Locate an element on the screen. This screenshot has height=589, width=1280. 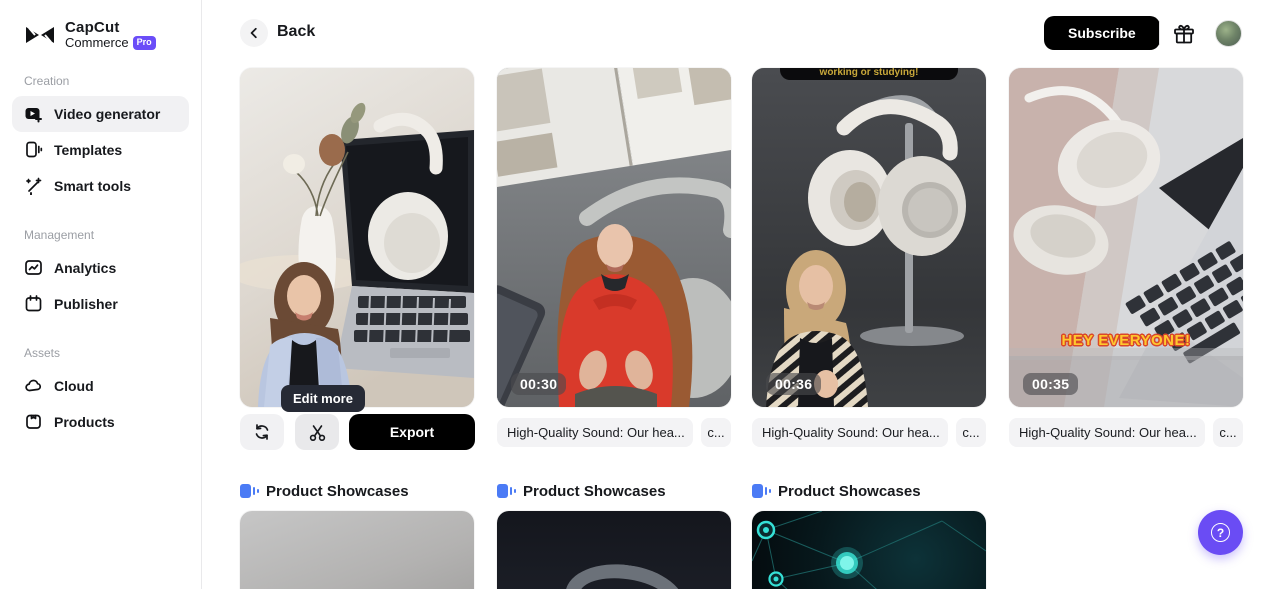
calendar-icon is located at coordinates (33, 303).